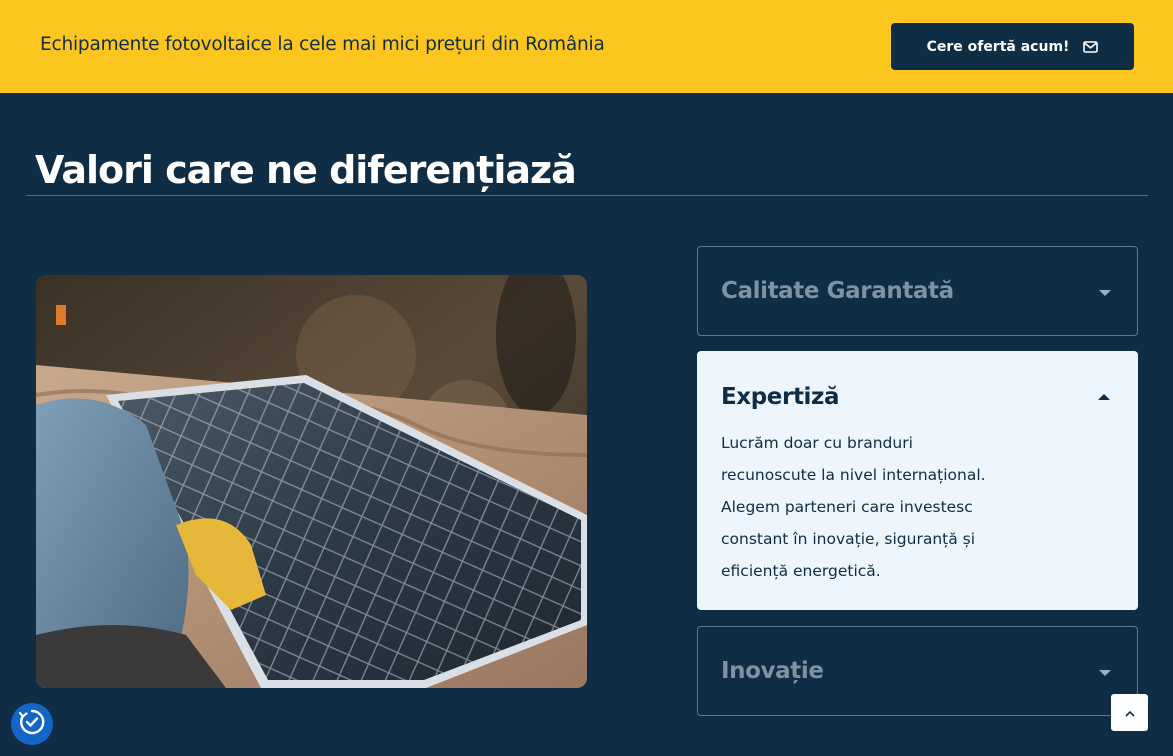  I want to click on accessibility-button, so click(32, 724).